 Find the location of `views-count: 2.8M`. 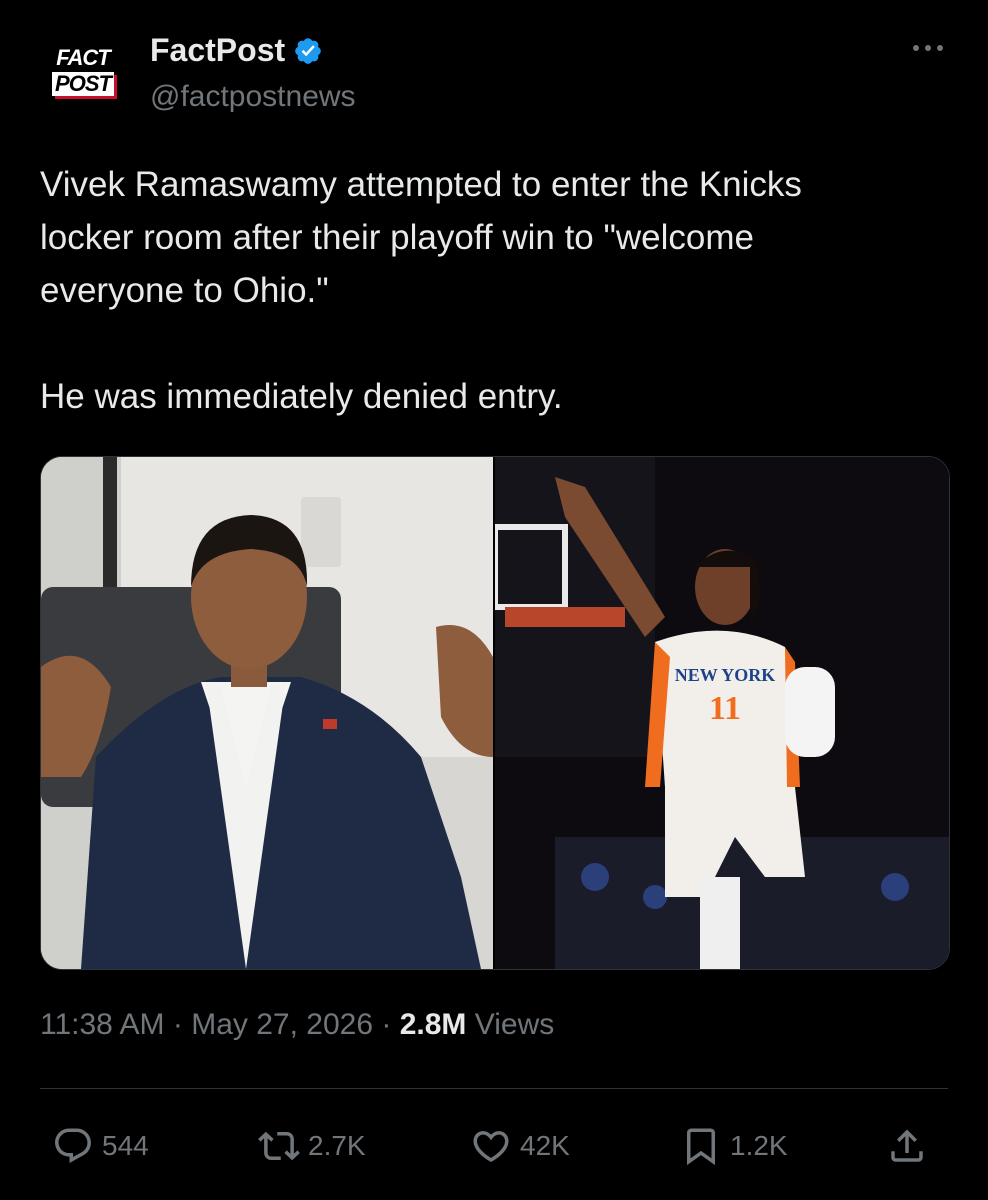

views-count: 2.8M is located at coordinates (433, 1024).